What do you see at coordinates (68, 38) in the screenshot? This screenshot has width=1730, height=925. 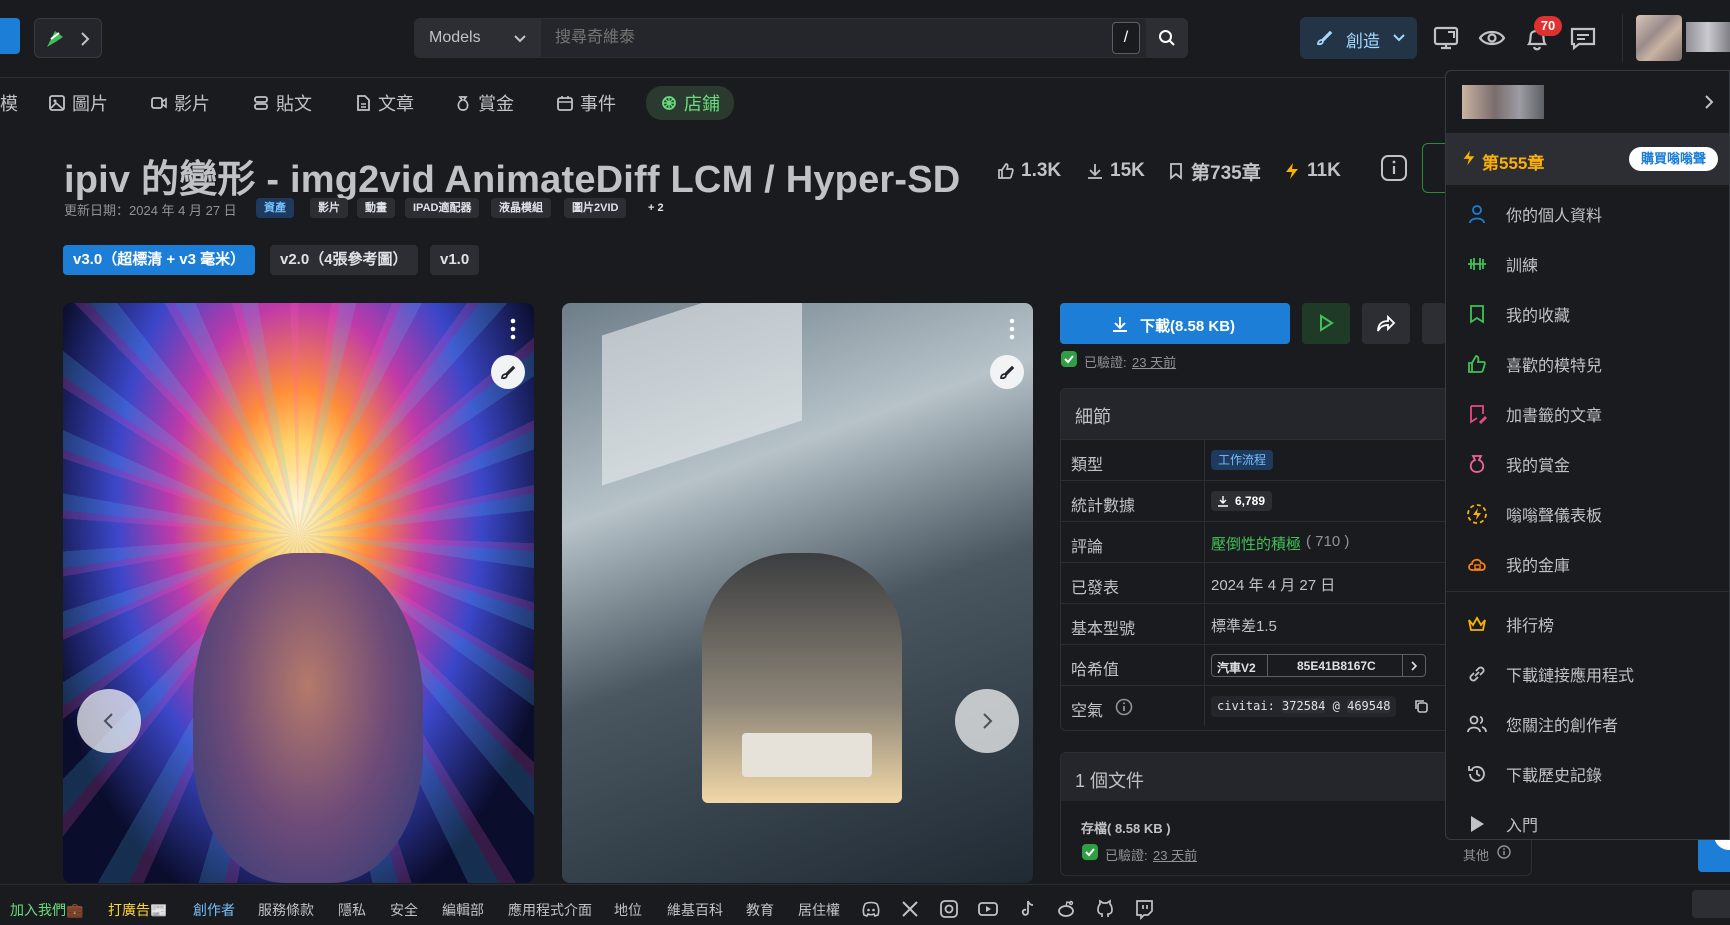 I see `brand-switcher-button` at bounding box center [68, 38].